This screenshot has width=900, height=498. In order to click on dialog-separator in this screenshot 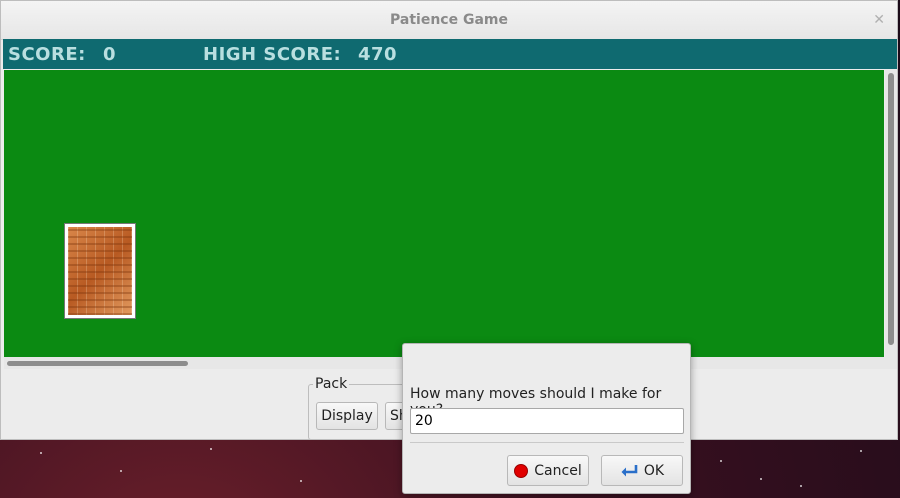, I will do `click(547, 442)`.